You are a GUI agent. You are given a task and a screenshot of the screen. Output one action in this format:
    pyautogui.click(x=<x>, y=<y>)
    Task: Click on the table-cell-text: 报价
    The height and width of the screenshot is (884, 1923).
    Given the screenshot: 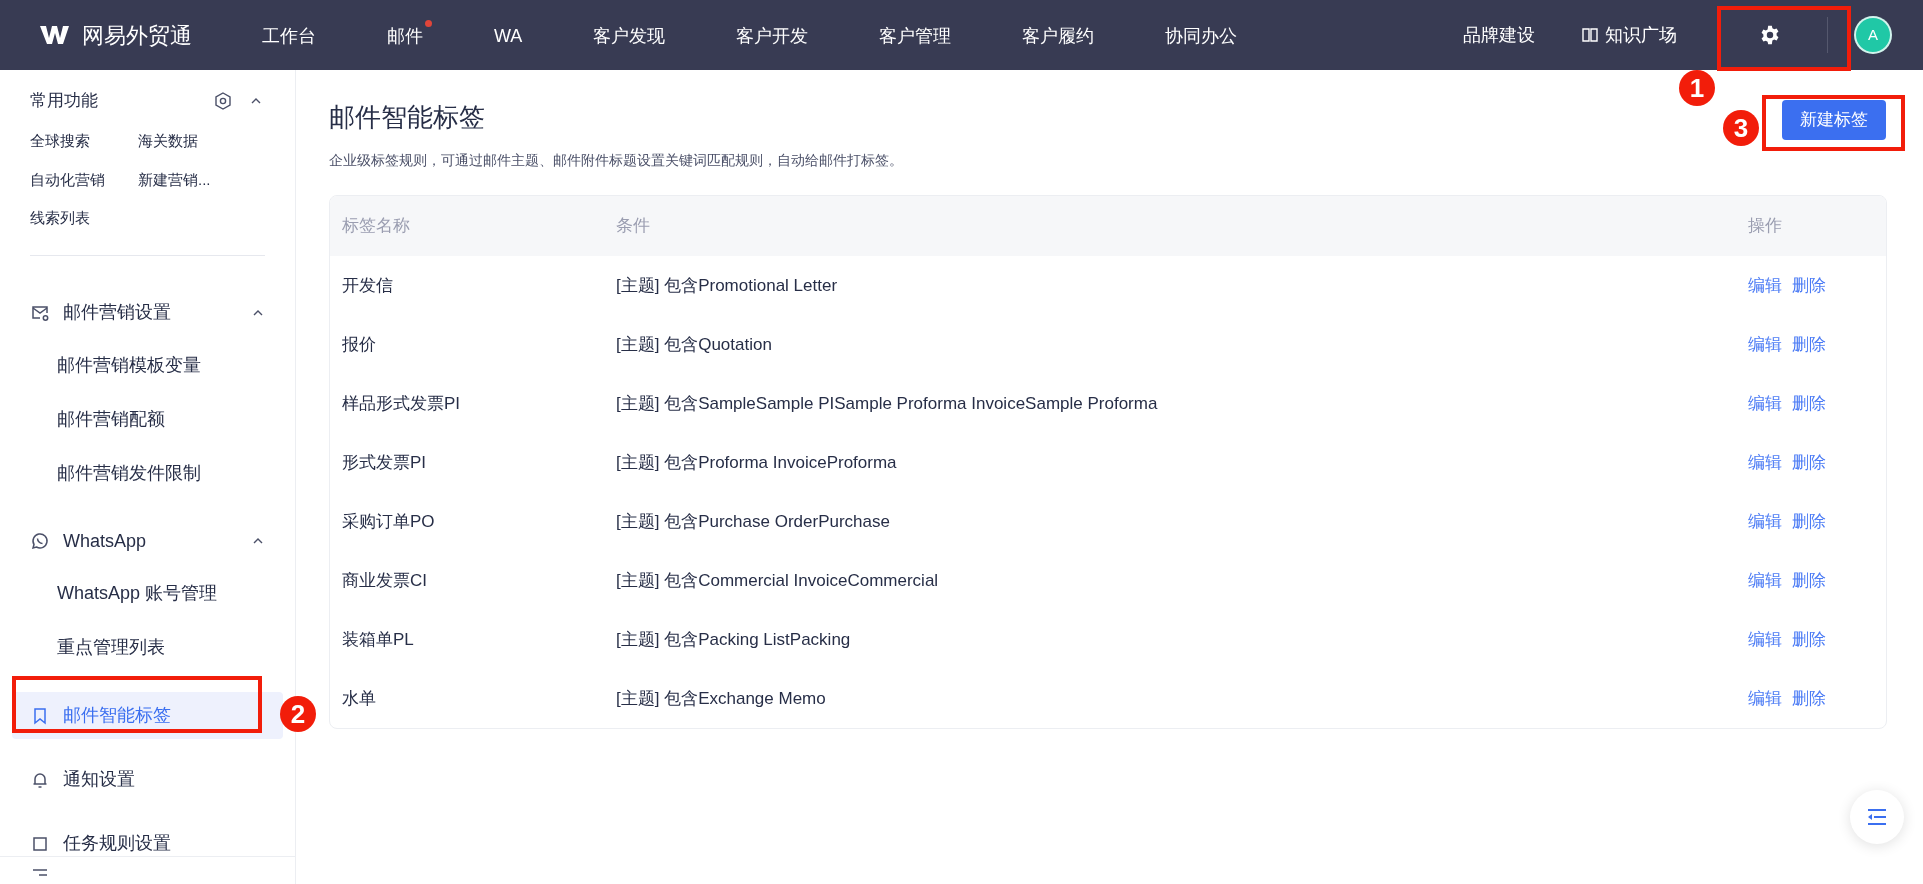 What is the action you would take?
    pyautogui.click(x=359, y=344)
    